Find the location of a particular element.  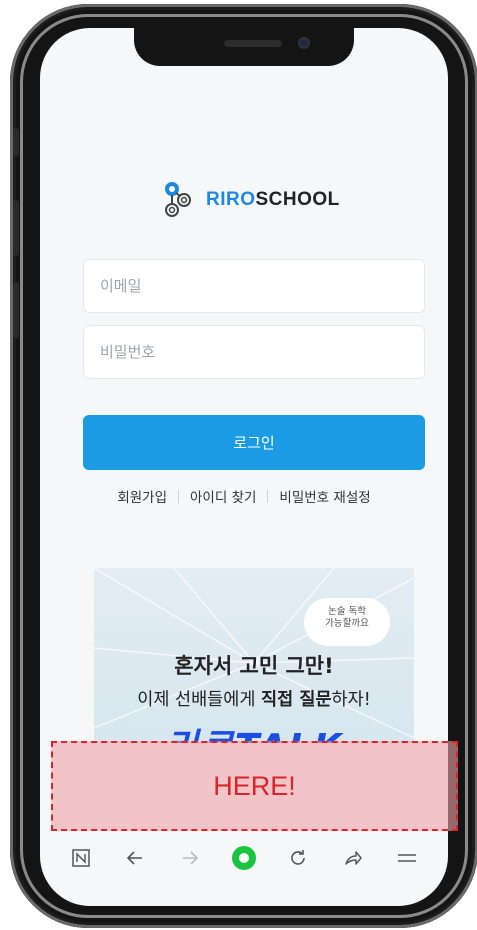

login-button: 로그인 is located at coordinates (254, 442).